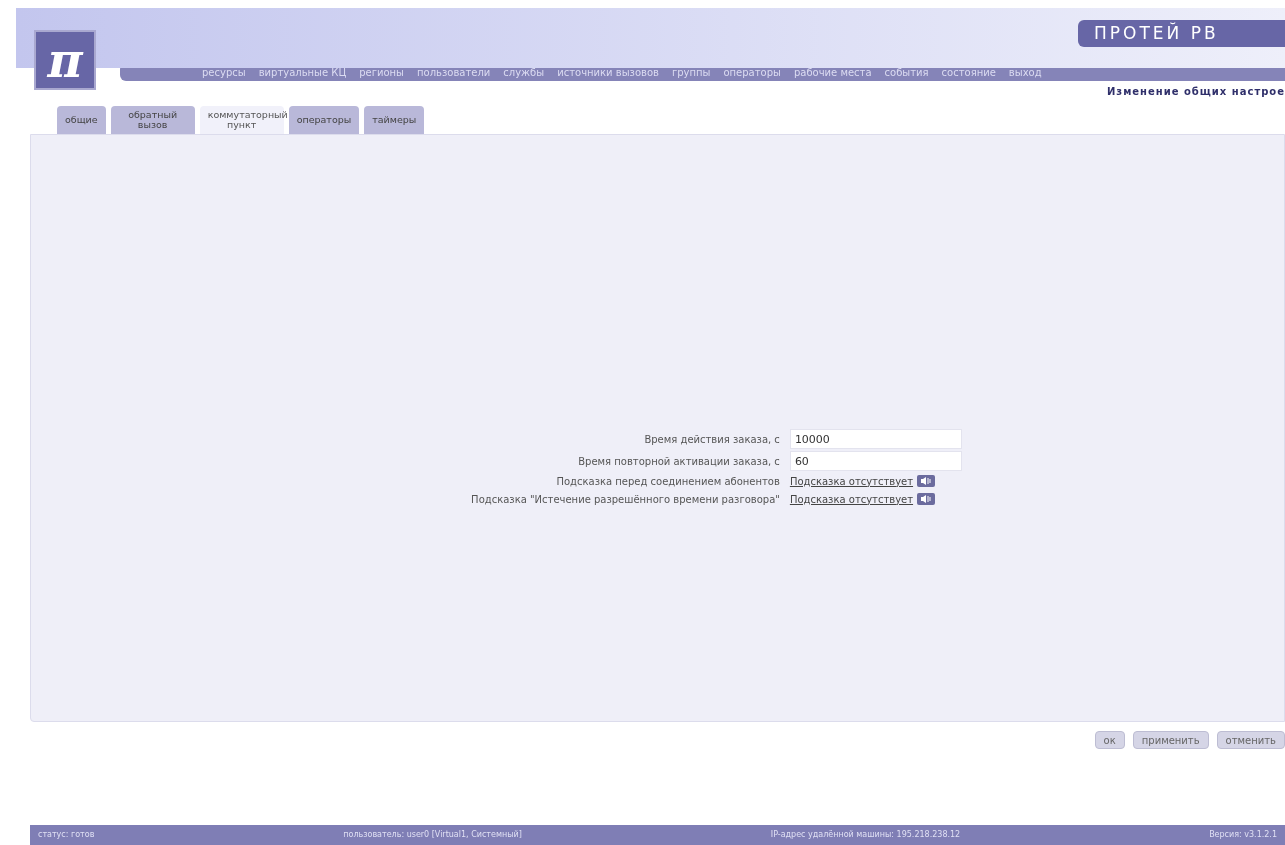 This screenshot has width=1285, height=845. Describe the element at coordinates (152, 120) in the screenshot. I see `tab: обратный вызов` at that location.